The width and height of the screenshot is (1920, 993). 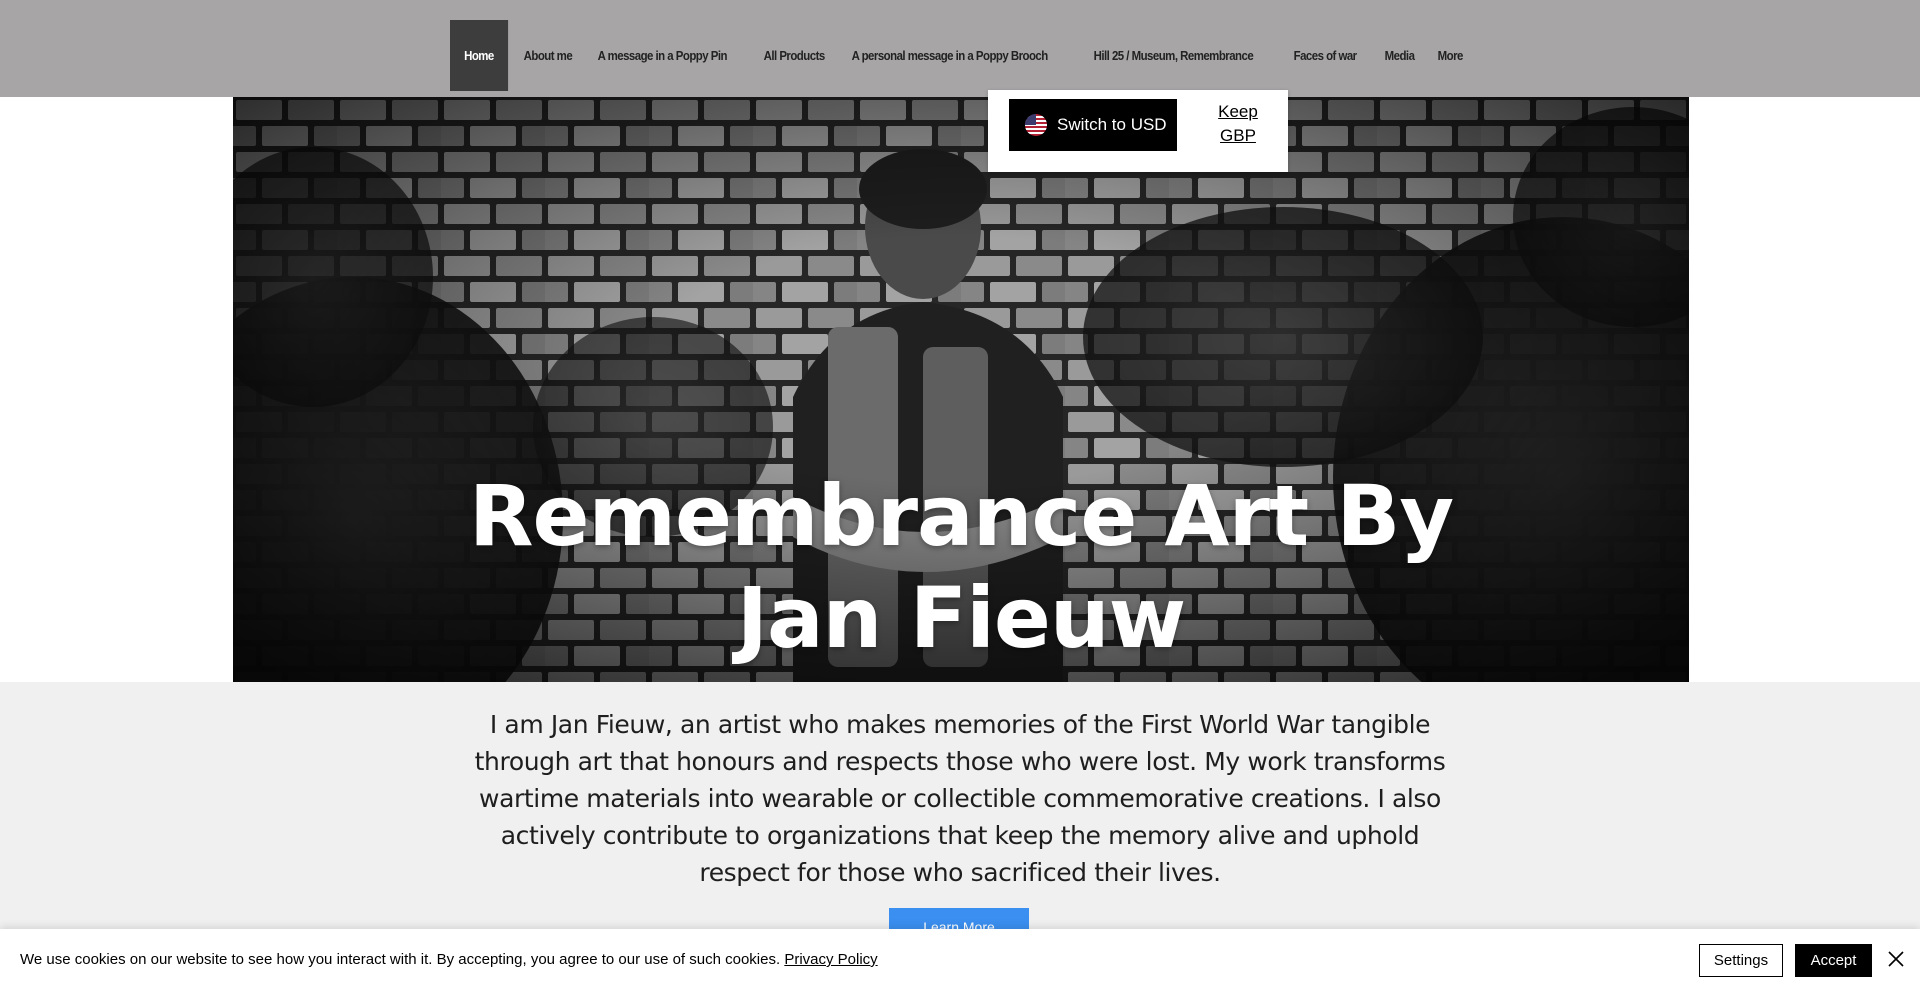 I want to click on nav-item-all-products: All Products, so click(x=794, y=55).